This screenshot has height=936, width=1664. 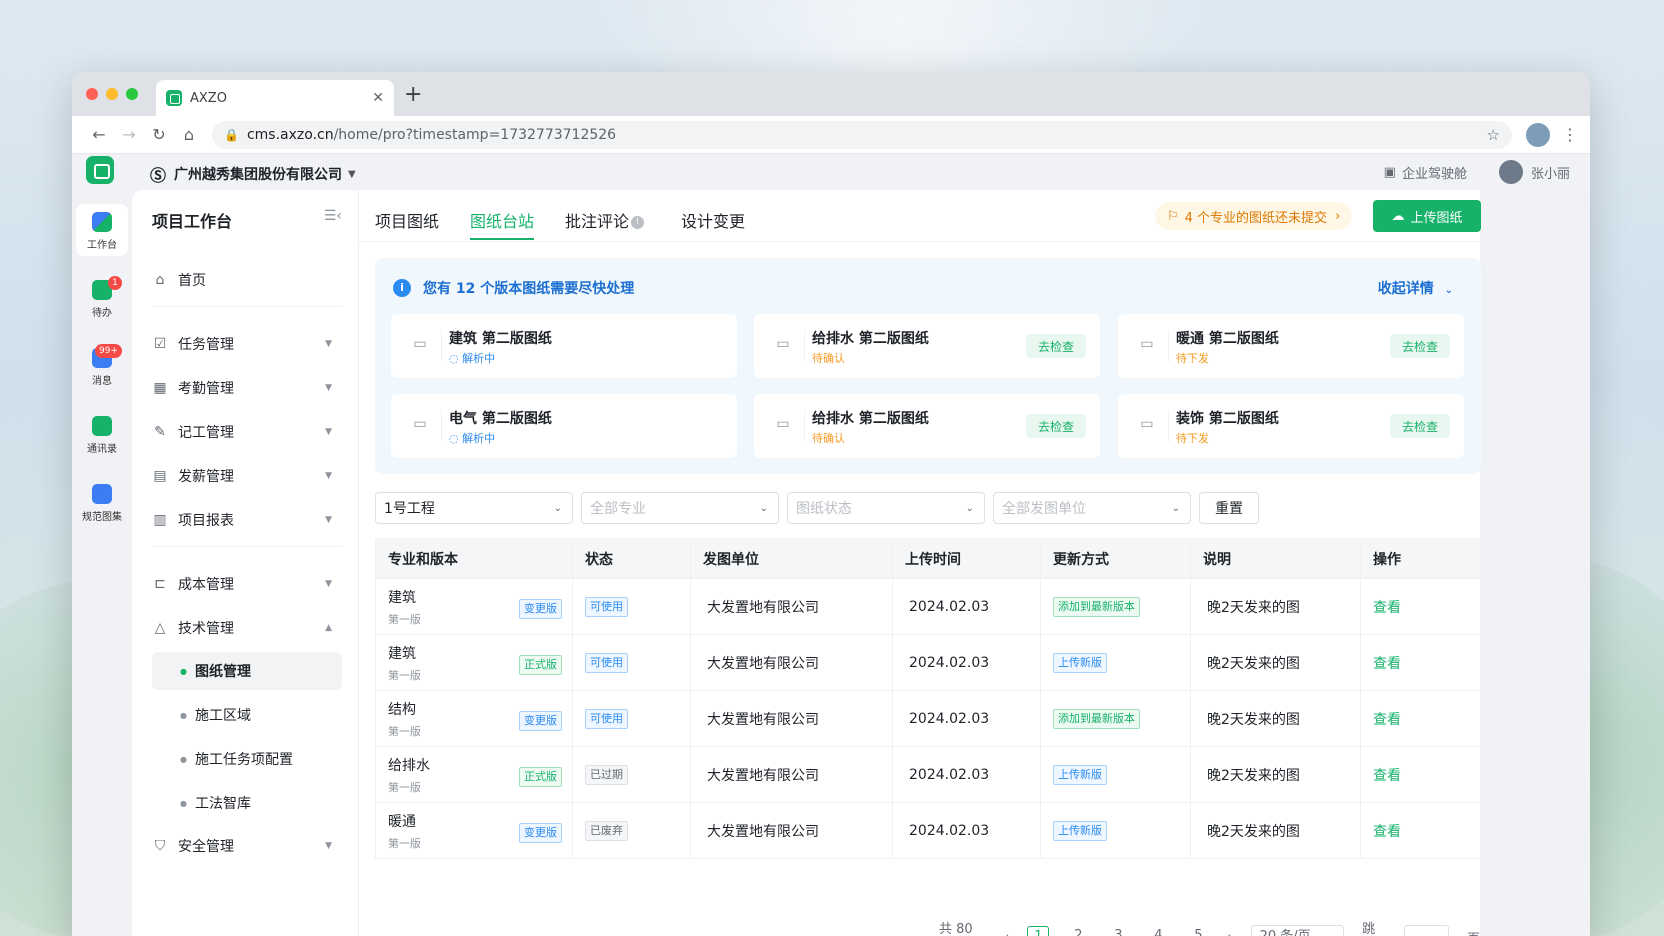 What do you see at coordinates (99, 134) in the screenshot?
I see `back-icon: ←` at bounding box center [99, 134].